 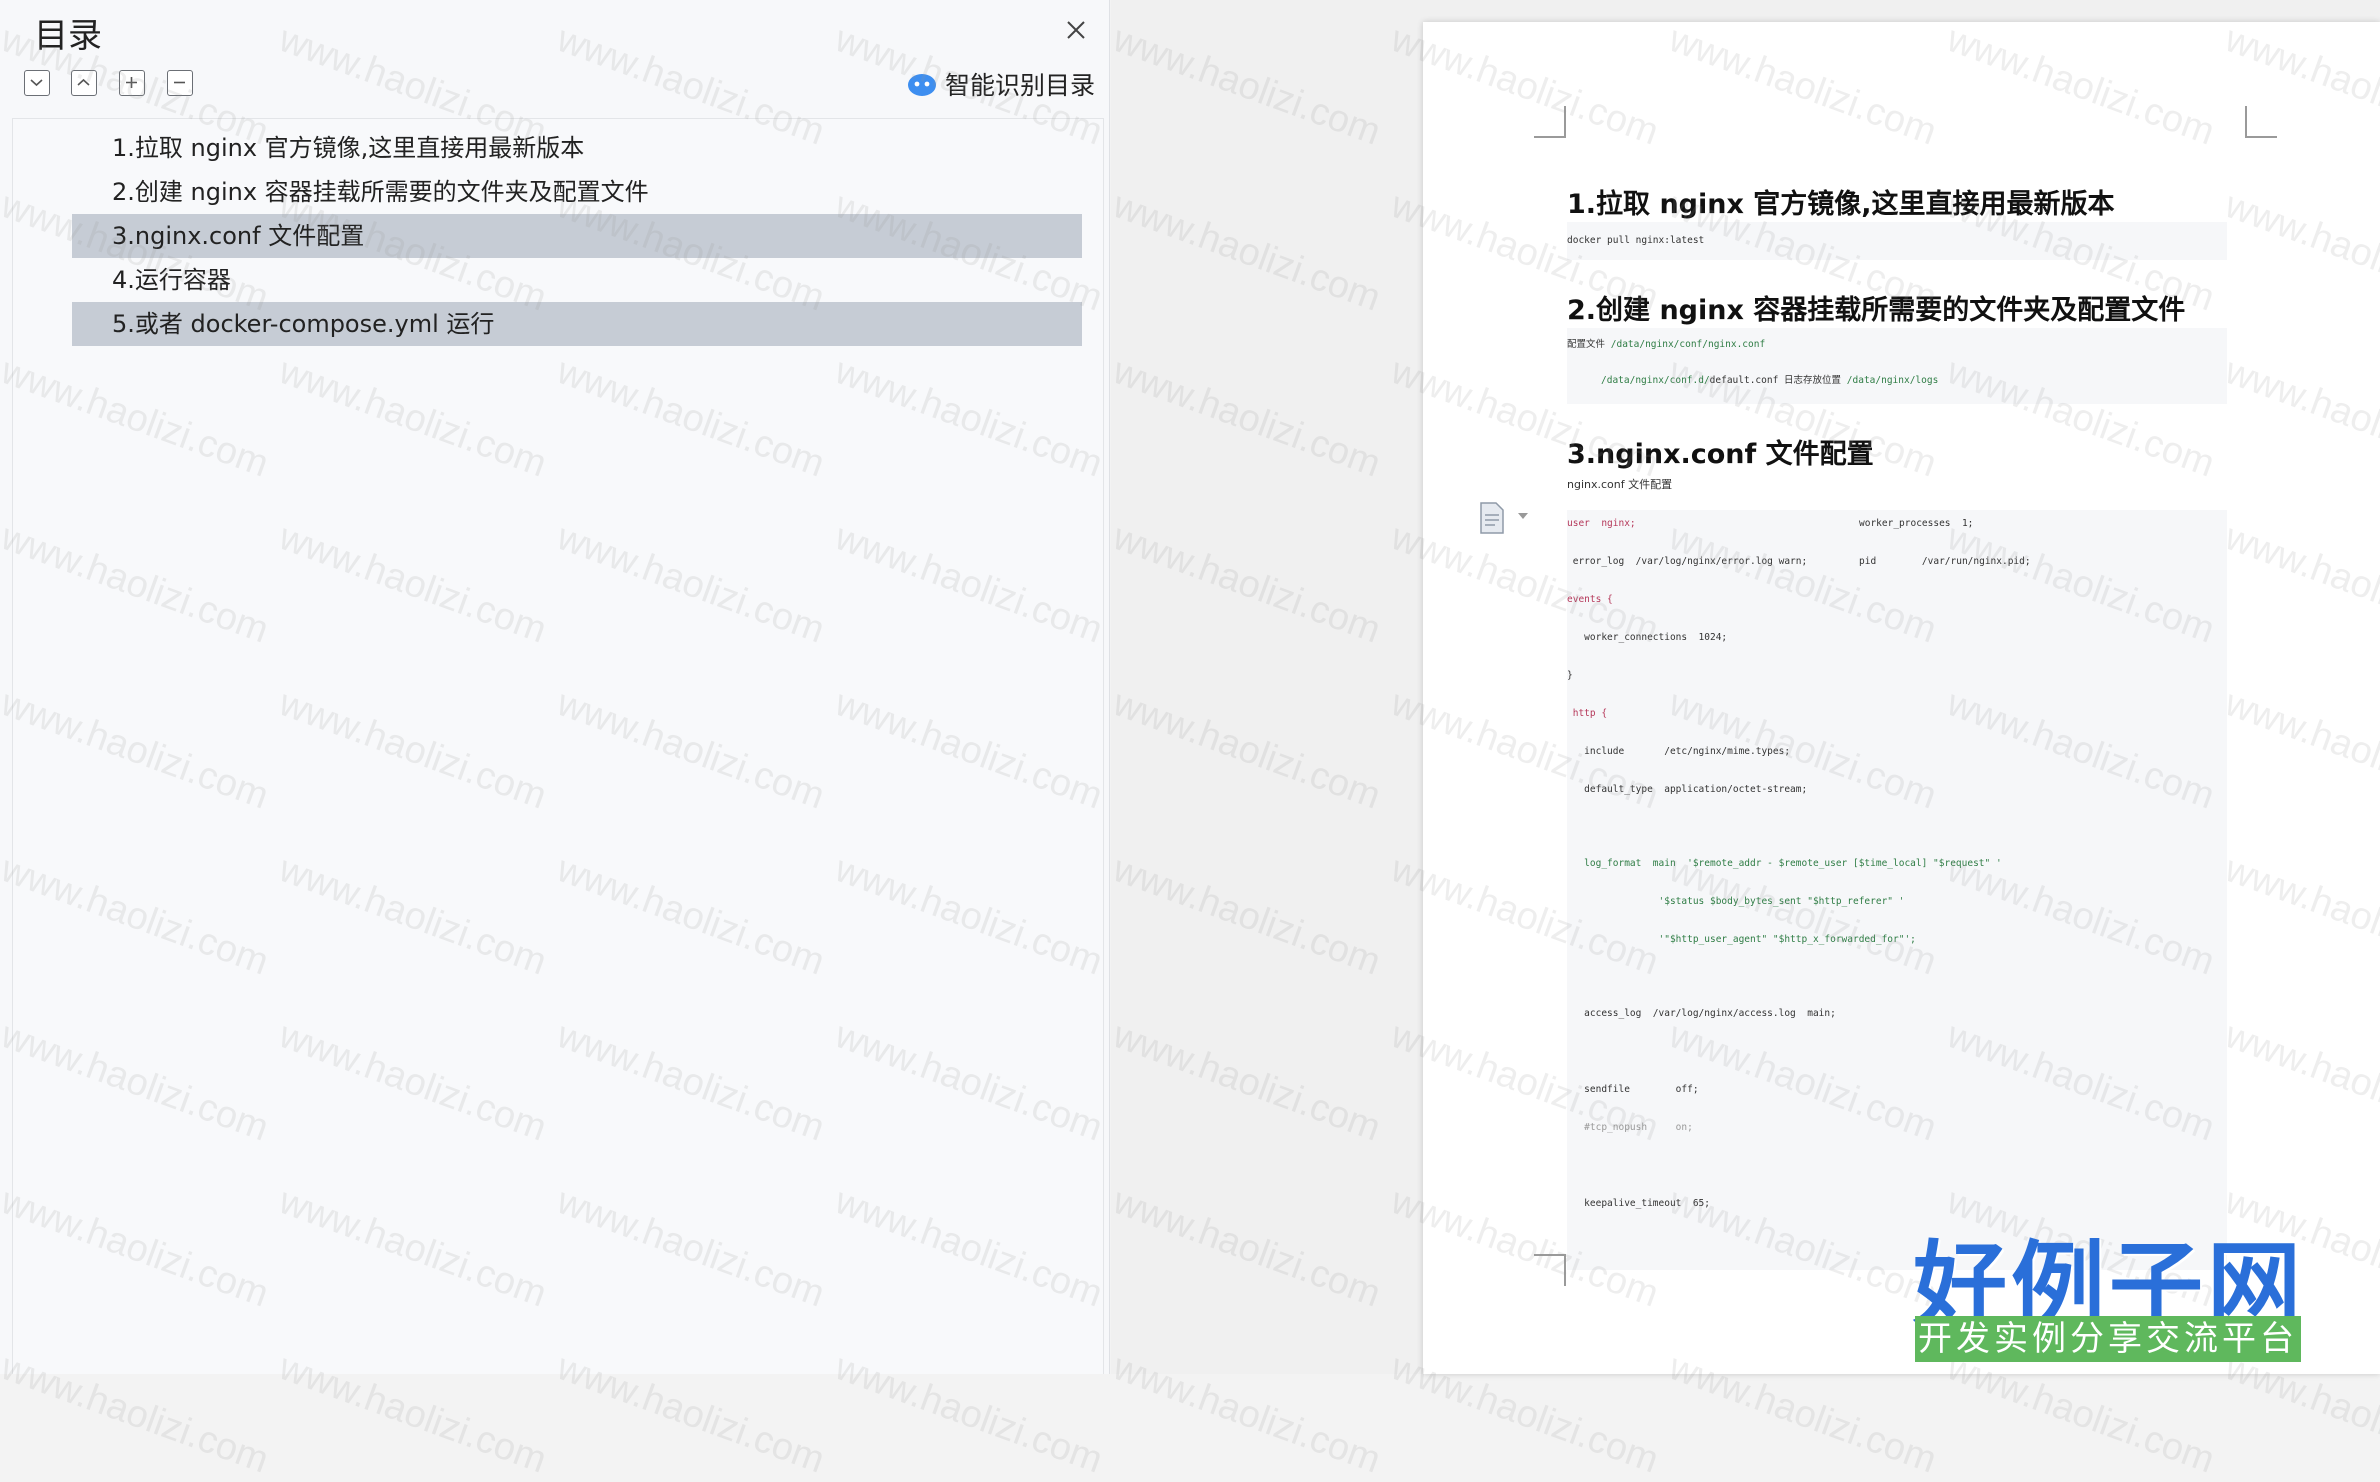 I want to click on toc-item-label: 2.创建 nginx 容器挂载所需要的文件夹及配置文件, so click(x=380, y=192).